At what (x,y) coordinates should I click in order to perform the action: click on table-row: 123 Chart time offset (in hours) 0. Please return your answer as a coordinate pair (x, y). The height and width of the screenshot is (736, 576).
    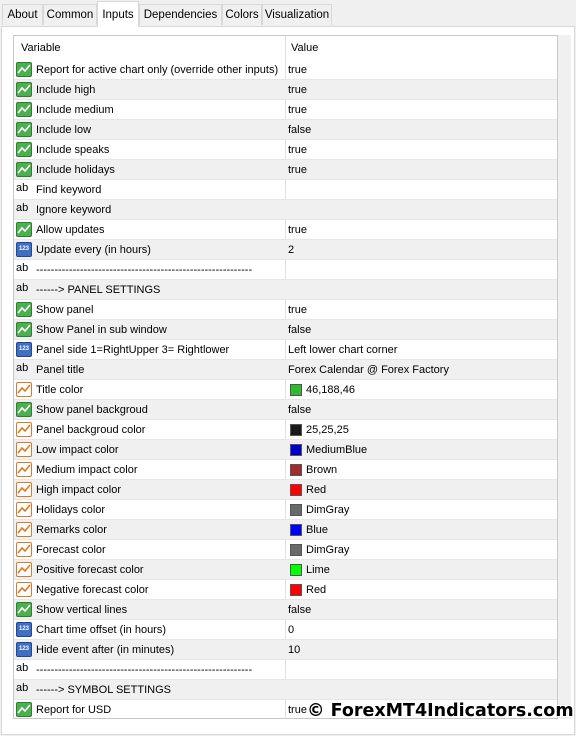
    Looking at the image, I should click on (285, 630).